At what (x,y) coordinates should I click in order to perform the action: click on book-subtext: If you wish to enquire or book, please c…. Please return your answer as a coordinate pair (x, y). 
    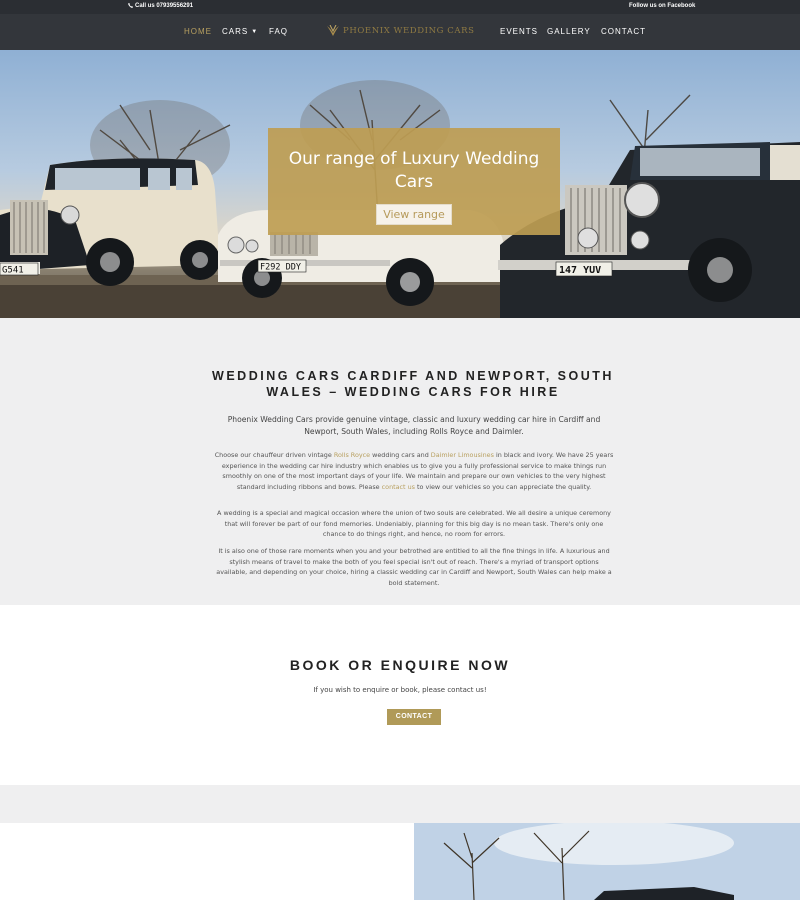
    Looking at the image, I should click on (400, 690).